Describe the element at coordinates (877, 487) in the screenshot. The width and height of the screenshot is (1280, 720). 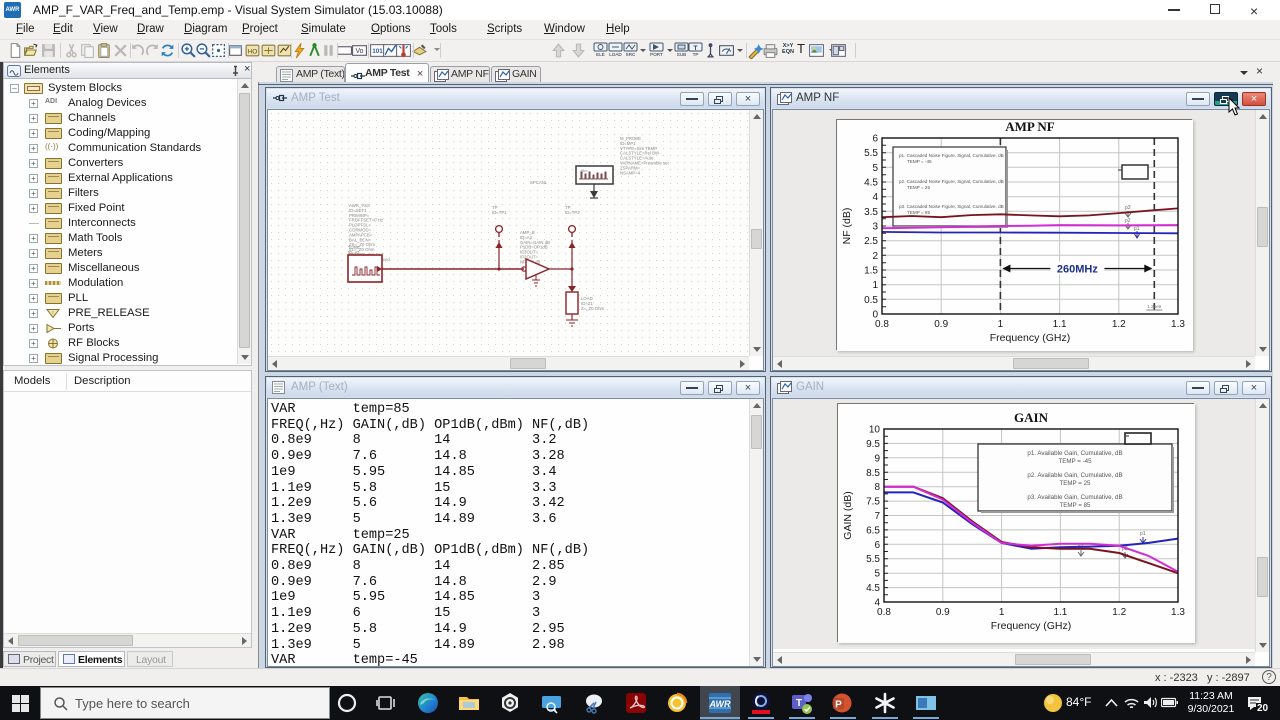
I see `svg-text: 8` at that location.